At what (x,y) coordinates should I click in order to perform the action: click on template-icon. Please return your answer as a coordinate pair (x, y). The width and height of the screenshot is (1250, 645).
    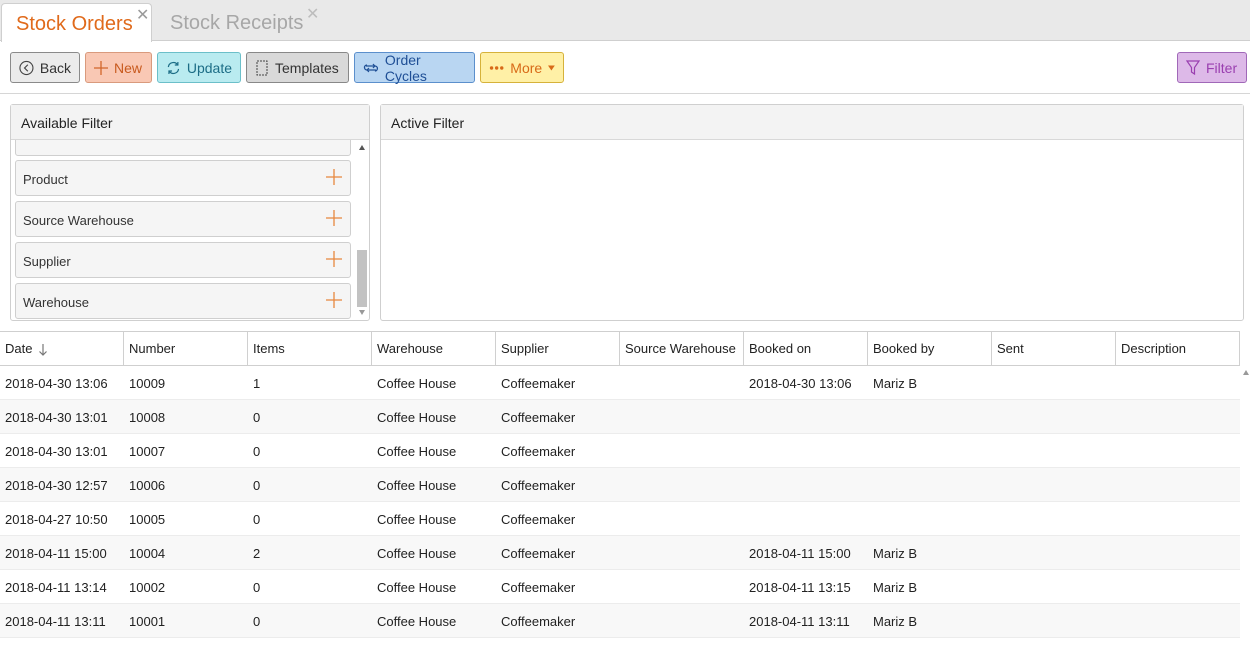
    Looking at the image, I should click on (262, 67).